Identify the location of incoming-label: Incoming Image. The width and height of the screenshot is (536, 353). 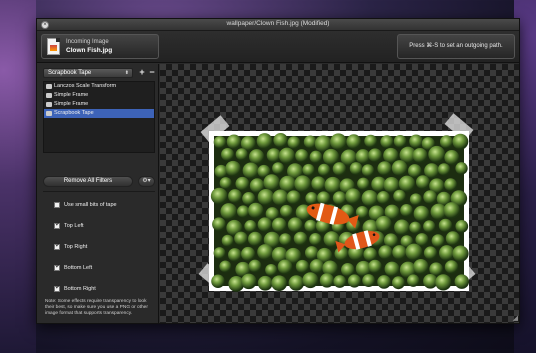
(87, 42).